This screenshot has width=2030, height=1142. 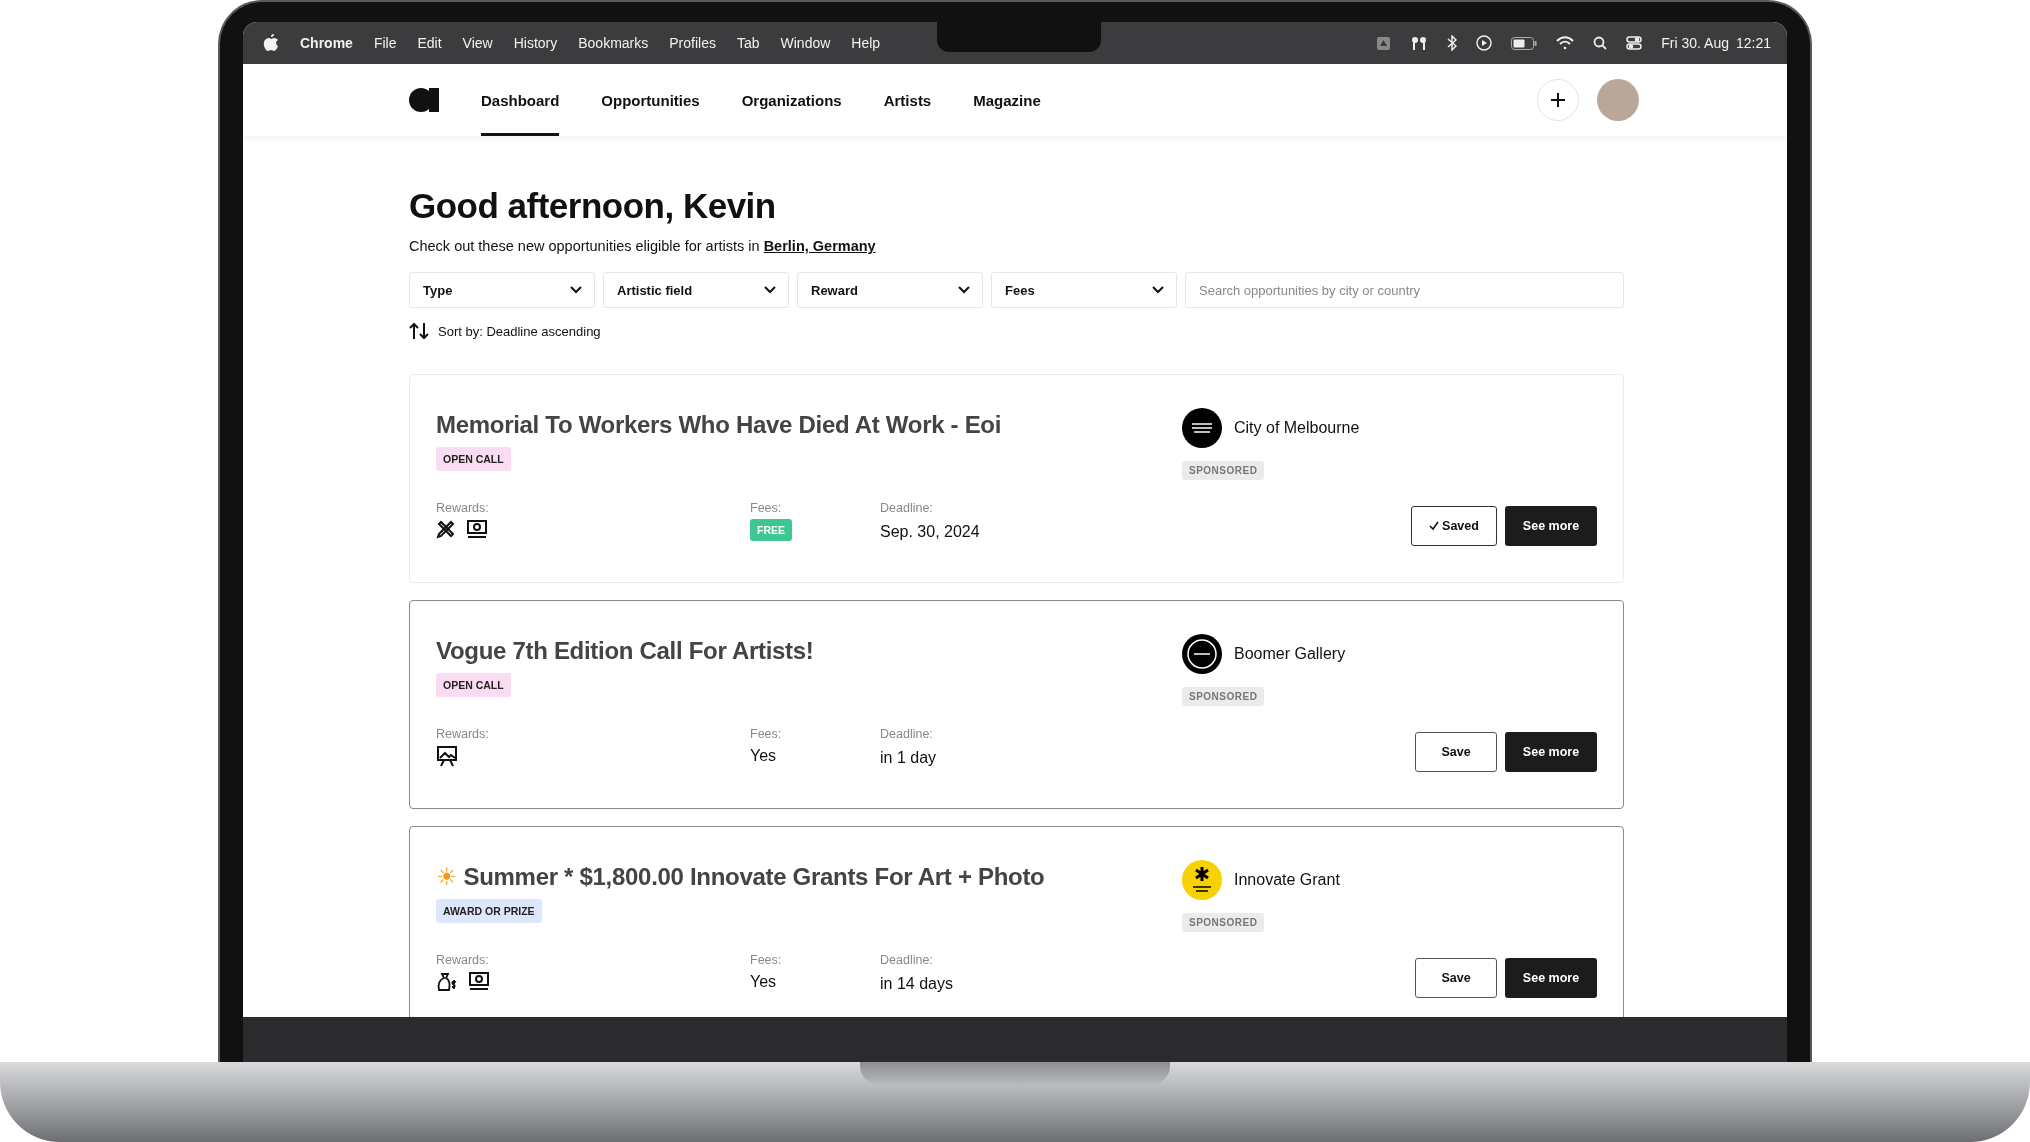 What do you see at coordinates (1404, 290) in the screenshot?
I see `search-field: Search opportunities by city or country` at bounding box center [1404, 290].